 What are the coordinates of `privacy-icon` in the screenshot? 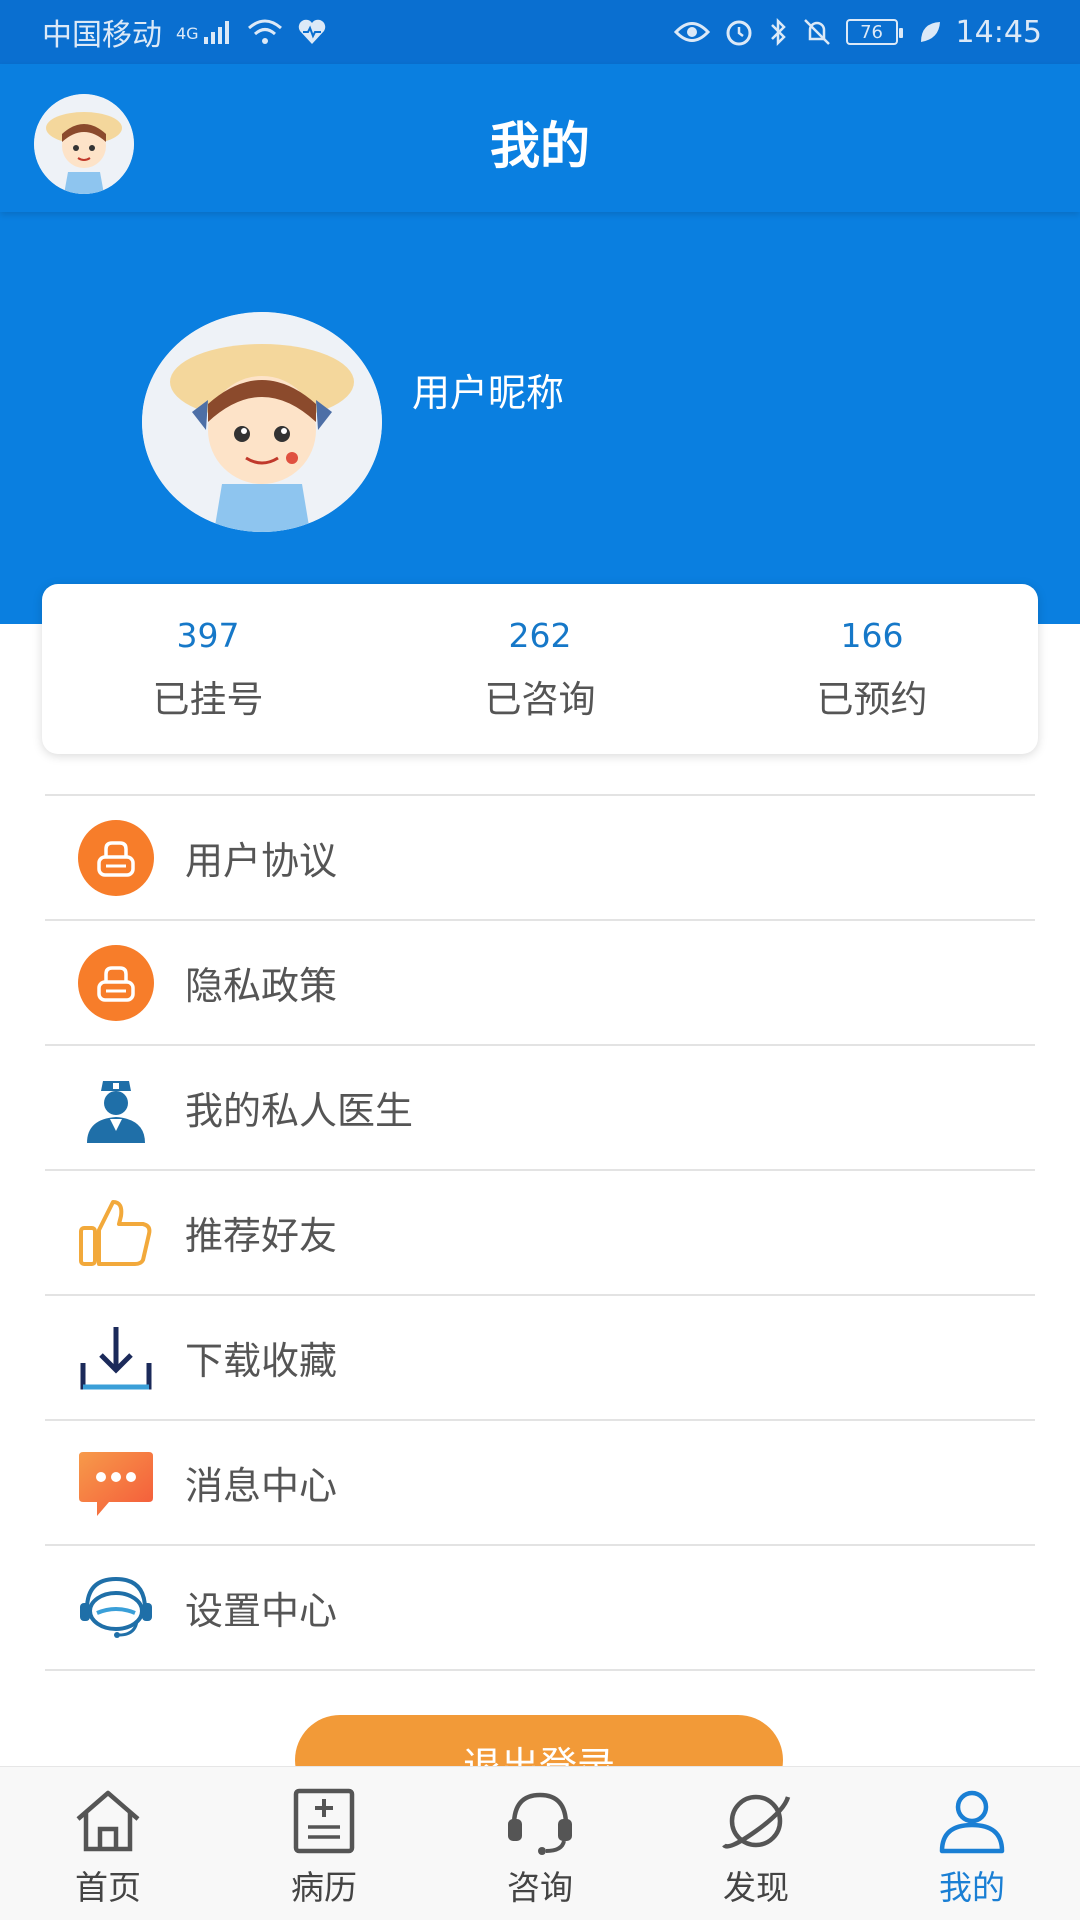 It's located at (116, 983).